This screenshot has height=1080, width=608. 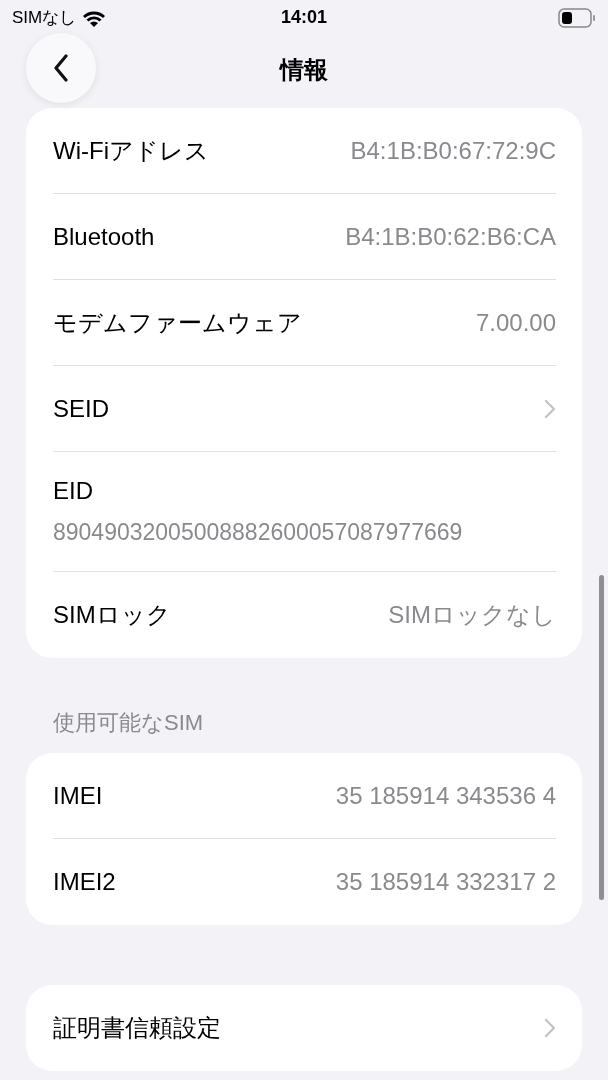 I want to click on list-row: SEID, so click(x=304, y=409).